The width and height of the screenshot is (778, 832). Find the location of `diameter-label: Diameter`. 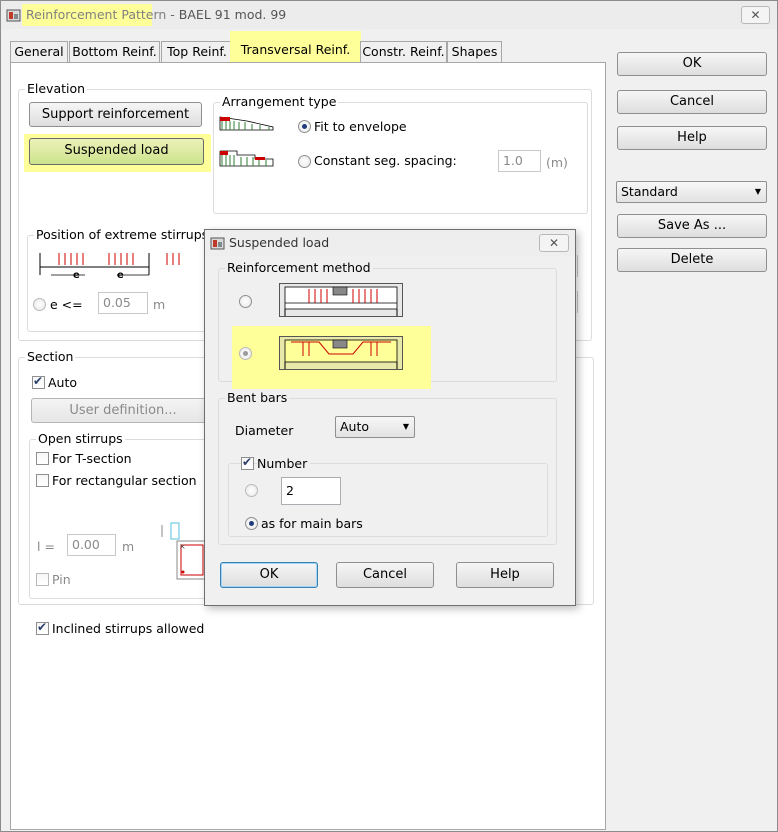

diameter-label: Diameter is located at coordinates (264, 430).